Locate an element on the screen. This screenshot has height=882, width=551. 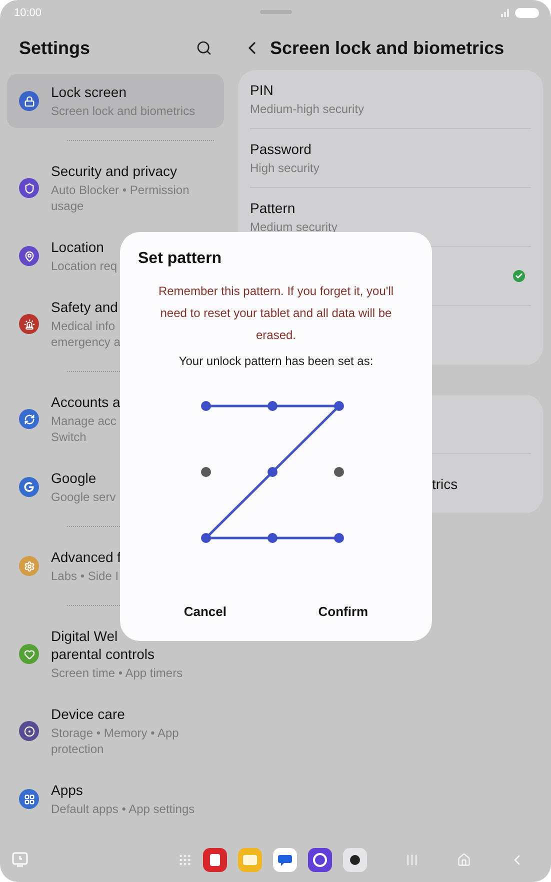
item-subtitle: Default apps • App settings is located at coordinates (123, 809).